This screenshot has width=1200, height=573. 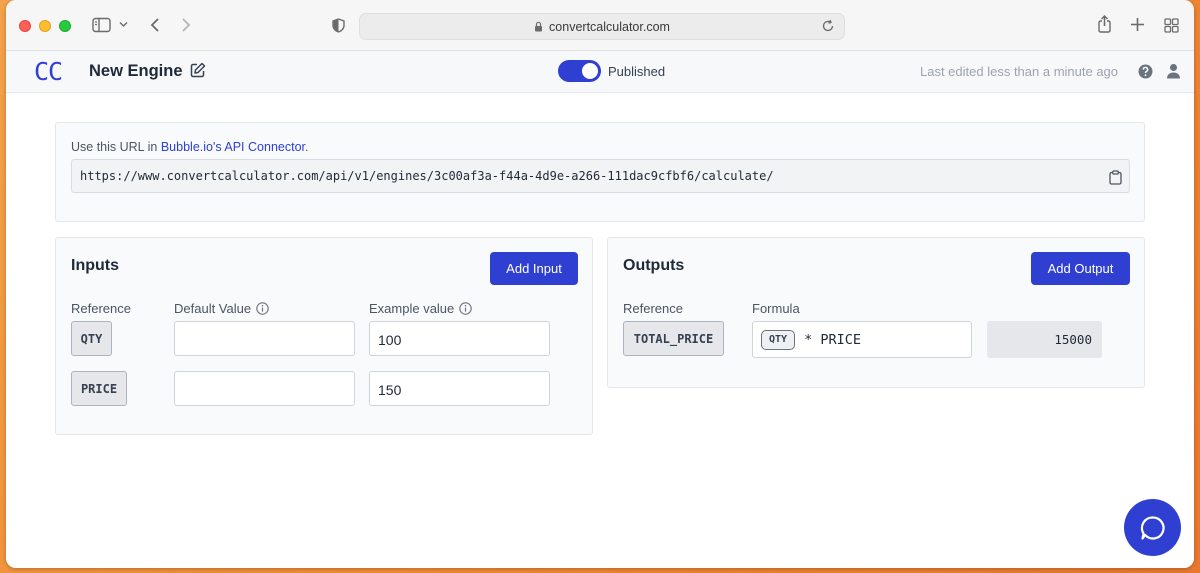 I want to click on api-connector-link: Bubble.io's API Connector, so click(x=233, y=147).